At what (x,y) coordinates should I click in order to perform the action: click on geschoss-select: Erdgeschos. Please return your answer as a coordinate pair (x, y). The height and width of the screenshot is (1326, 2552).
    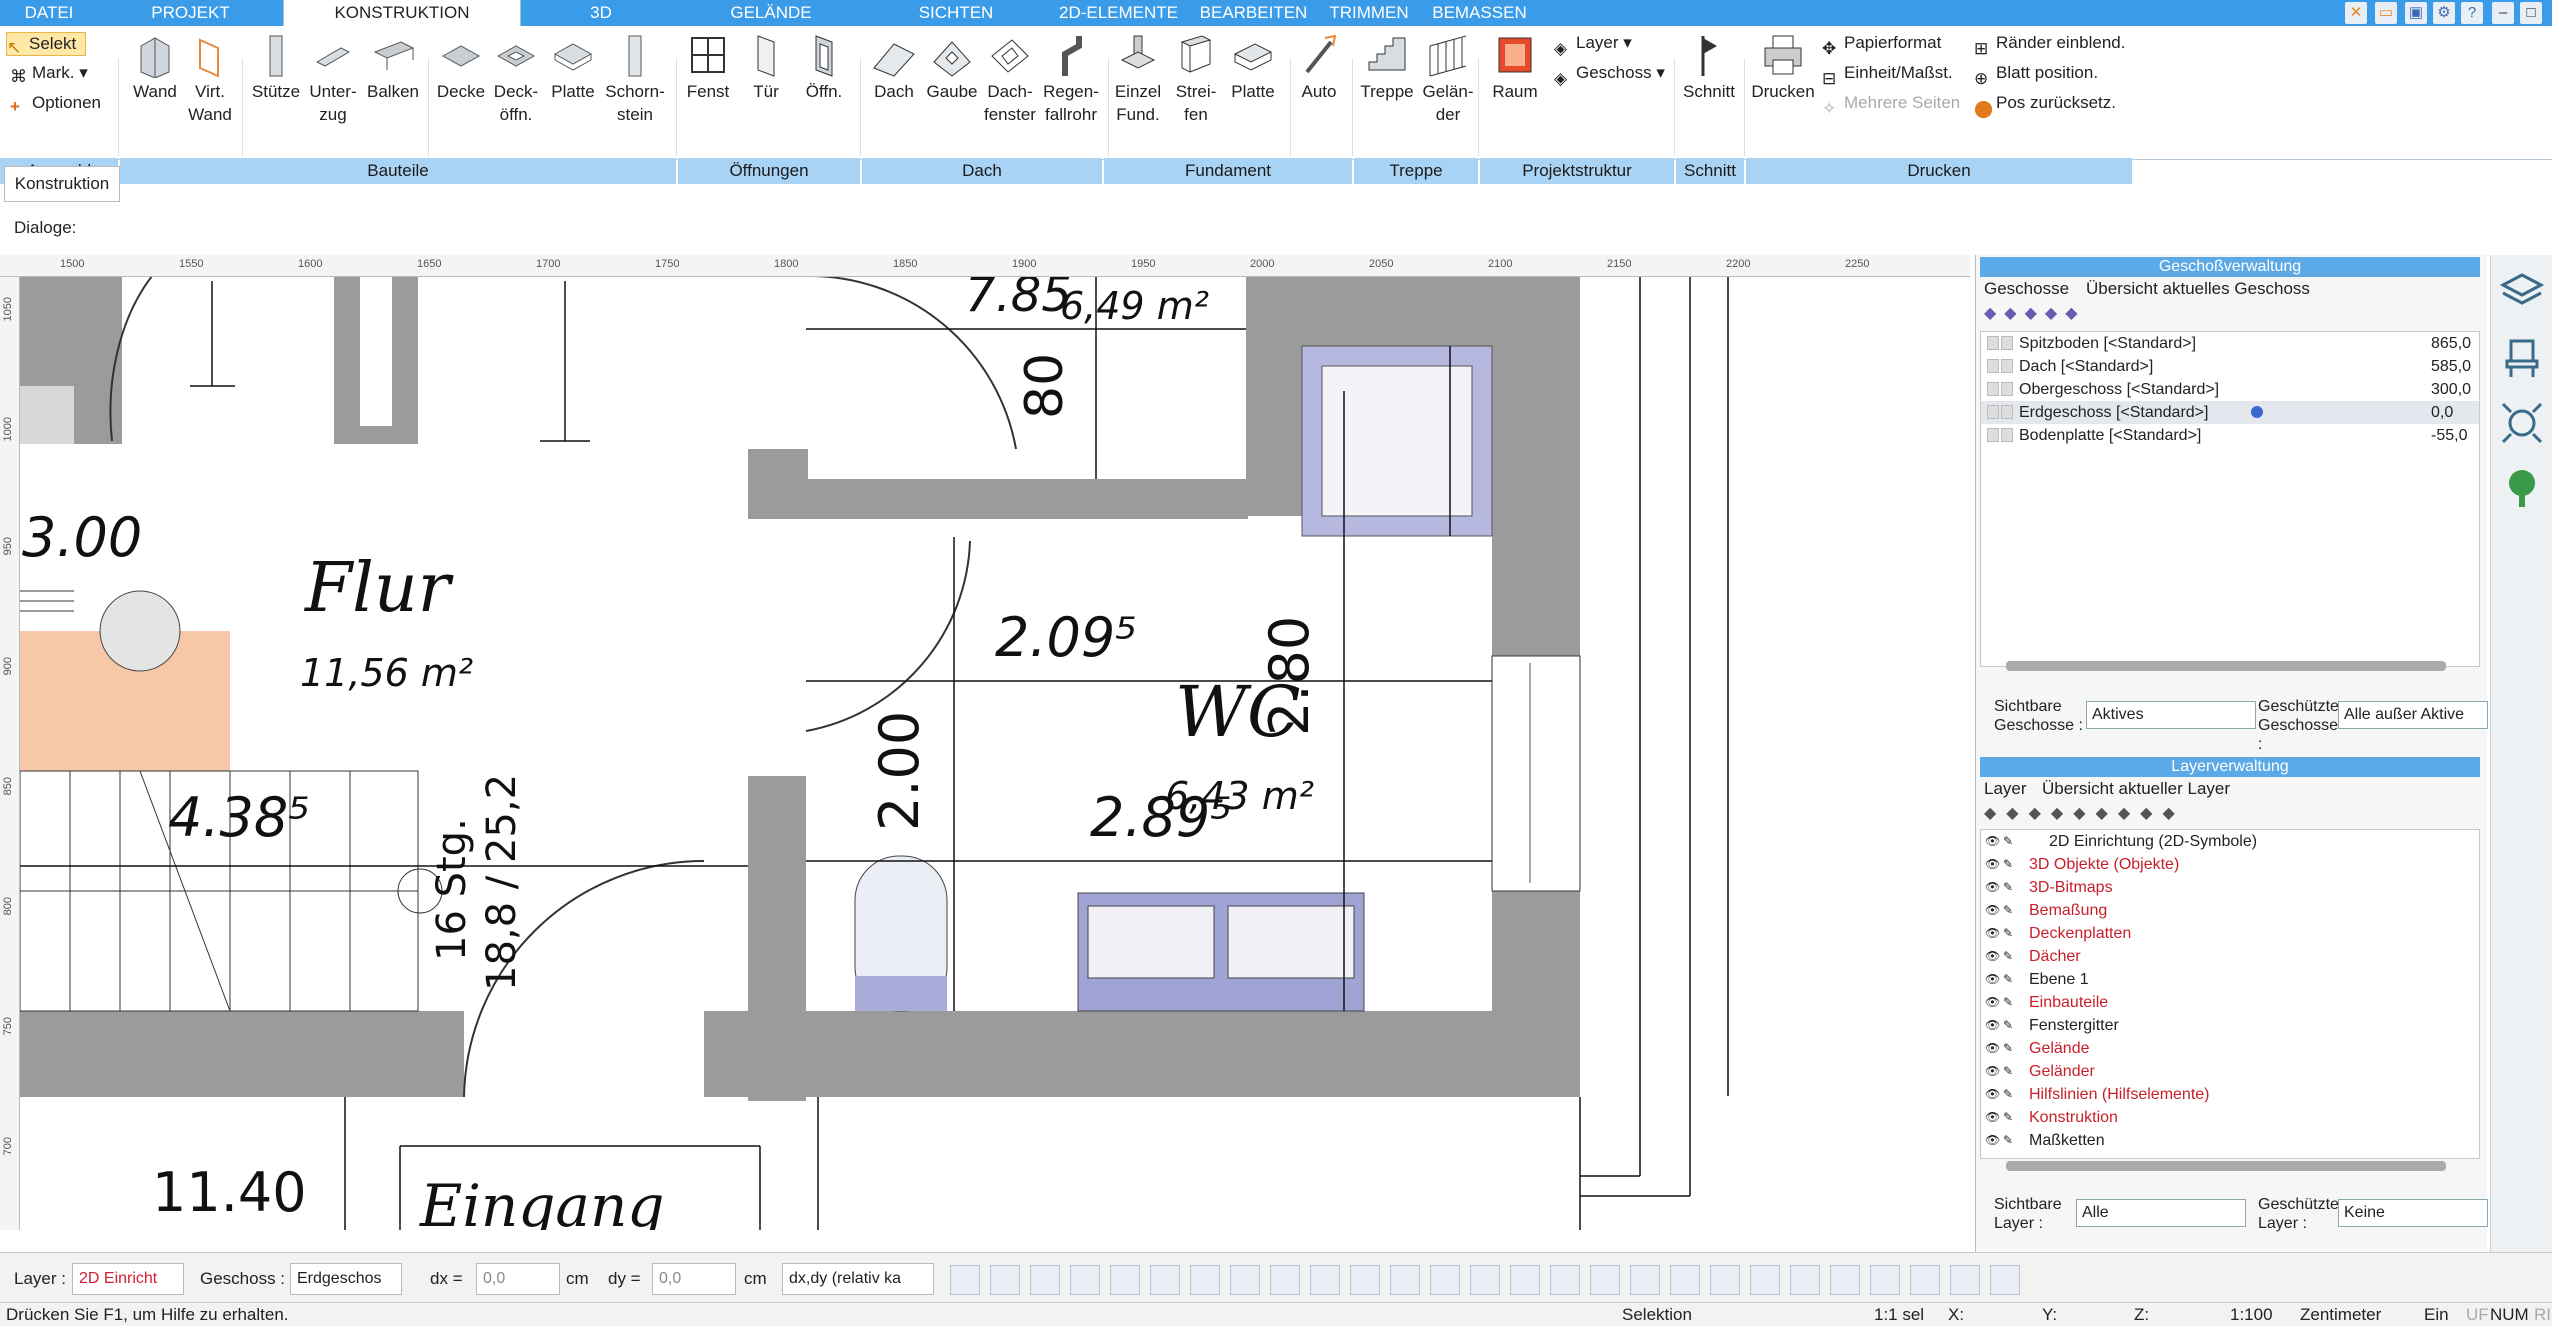
    Looking at the image, I should click on (346, 1279).